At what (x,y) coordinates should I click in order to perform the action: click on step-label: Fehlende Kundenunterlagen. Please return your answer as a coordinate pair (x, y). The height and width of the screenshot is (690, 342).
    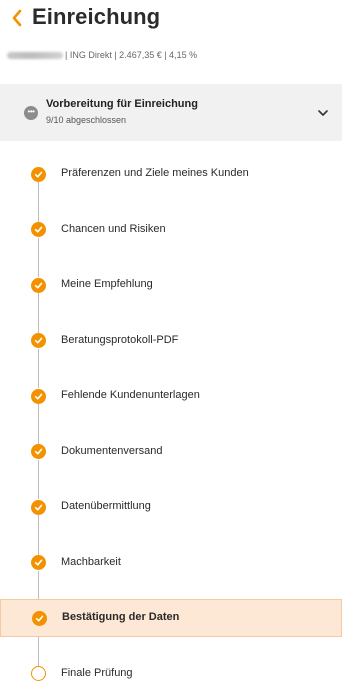
    Looking at the image, I should click on (130, 395).